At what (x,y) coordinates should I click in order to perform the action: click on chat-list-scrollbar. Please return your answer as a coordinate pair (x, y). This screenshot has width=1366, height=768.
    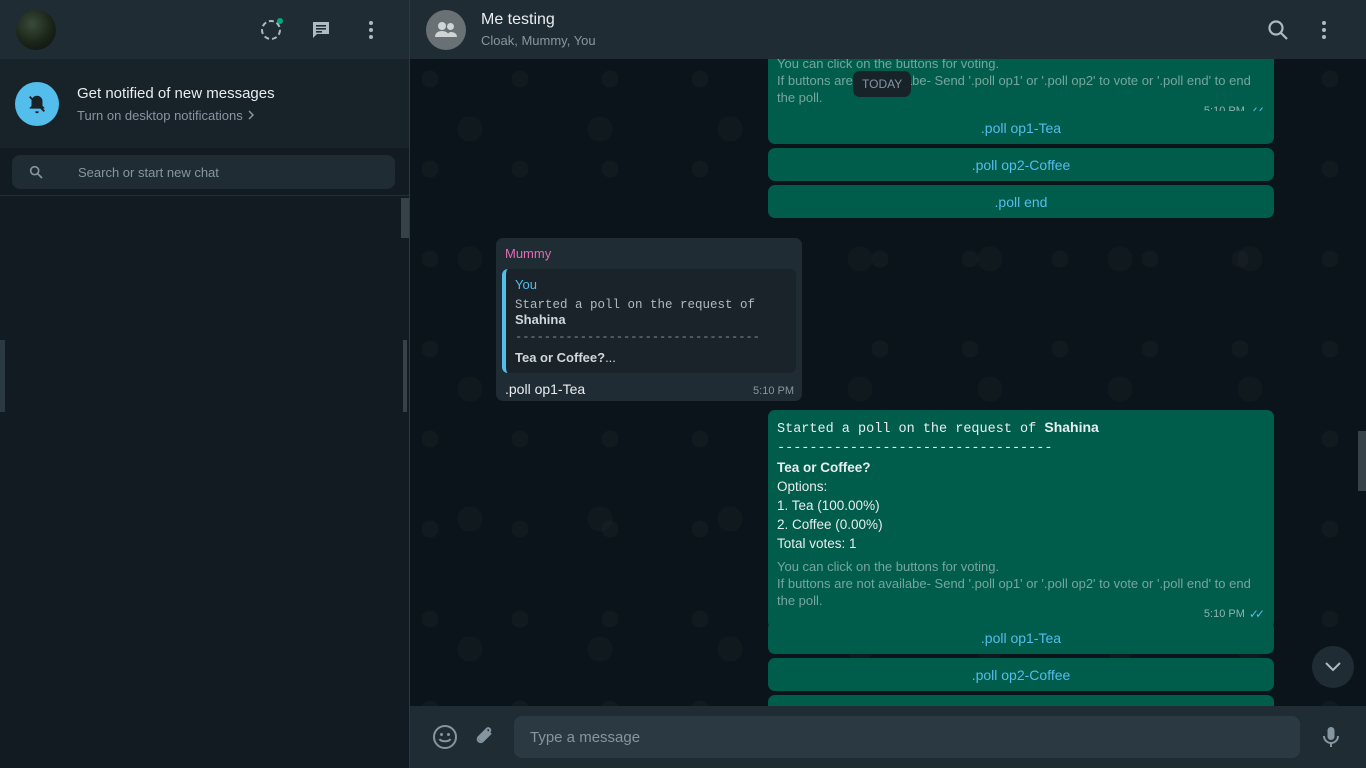
    Looking at the image, I should click on (405, 218).